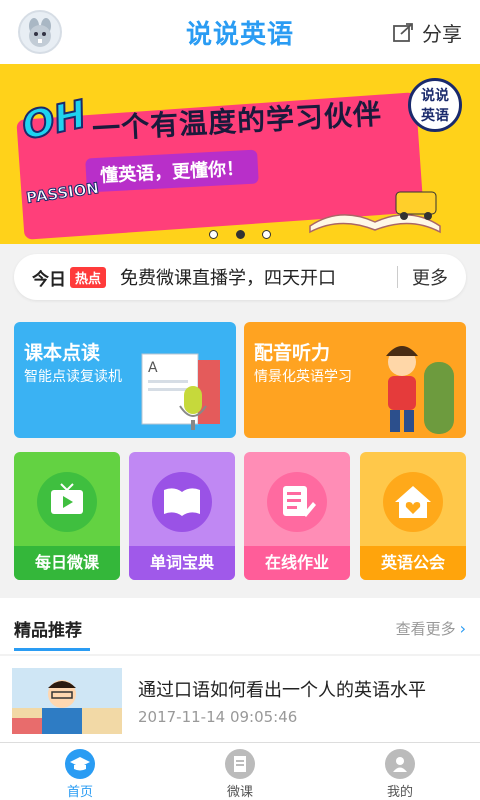 The height and width of the screenshot is (800, 480). What do you see at coordinates (400, 764) in the screenshot?
I see `user-icon` at bounding box center [400, 764].